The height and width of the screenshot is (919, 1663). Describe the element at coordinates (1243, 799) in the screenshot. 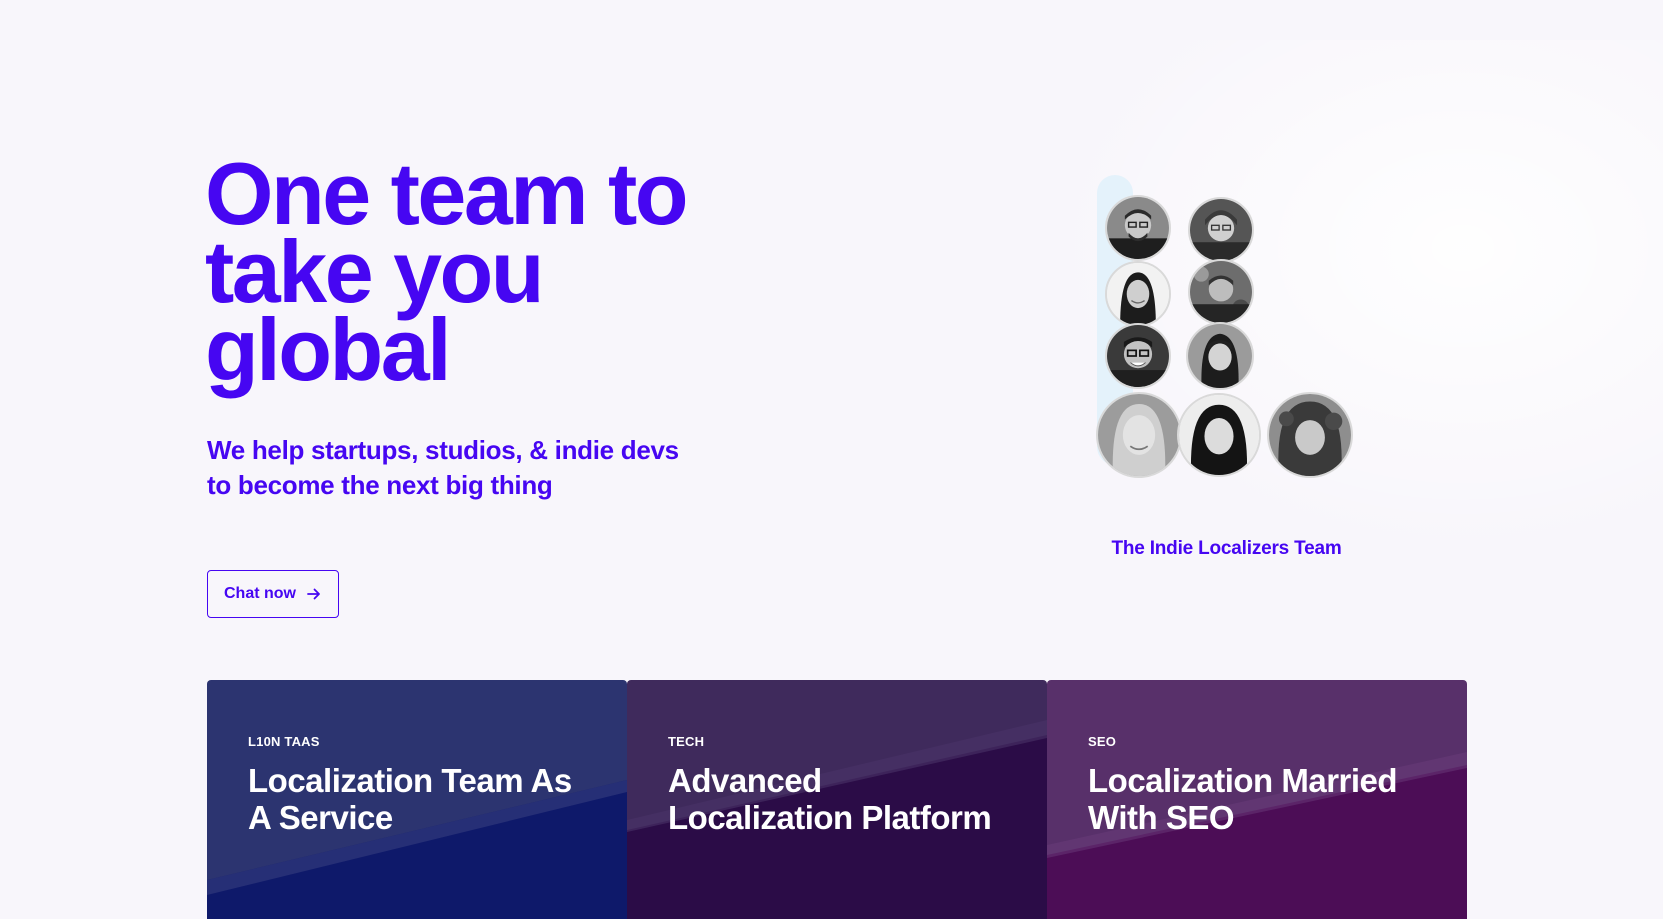

I see `card-title: Localization Married With SEO` at that location.